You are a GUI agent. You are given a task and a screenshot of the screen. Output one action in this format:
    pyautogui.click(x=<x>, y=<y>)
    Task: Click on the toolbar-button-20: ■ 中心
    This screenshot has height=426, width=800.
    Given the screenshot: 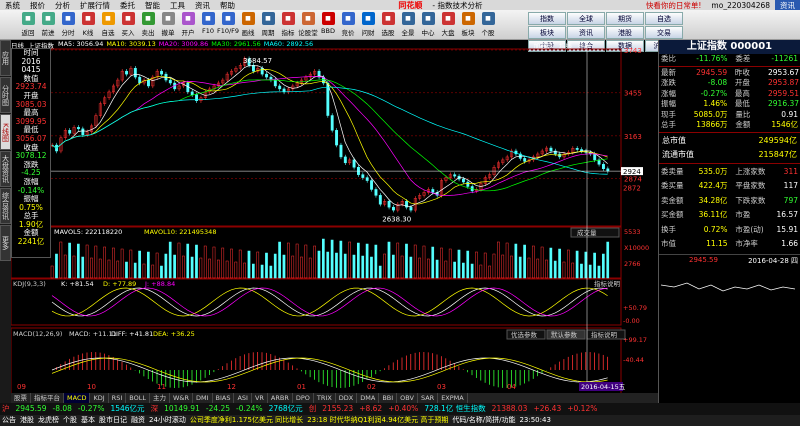 What is the action you would take?
    pyautogui.click(x=428, y=24)
    